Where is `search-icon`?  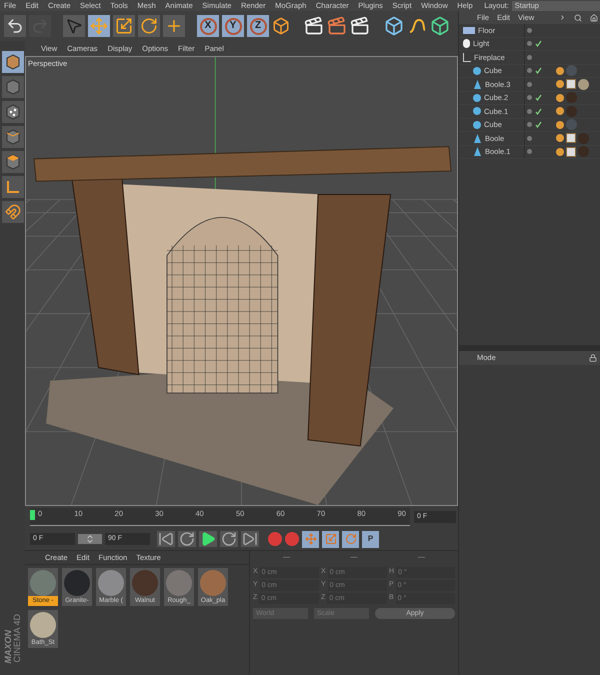
search-icon is located at coordinates (578, 18).